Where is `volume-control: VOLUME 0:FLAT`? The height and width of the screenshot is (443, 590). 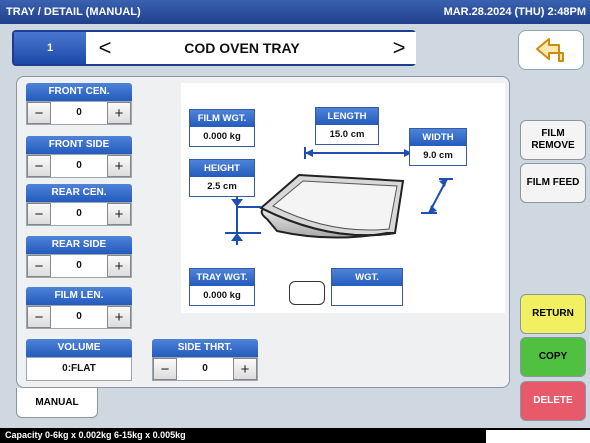
volume-control: VOLUME 0:FLAT is located at coordinates (79, 360).